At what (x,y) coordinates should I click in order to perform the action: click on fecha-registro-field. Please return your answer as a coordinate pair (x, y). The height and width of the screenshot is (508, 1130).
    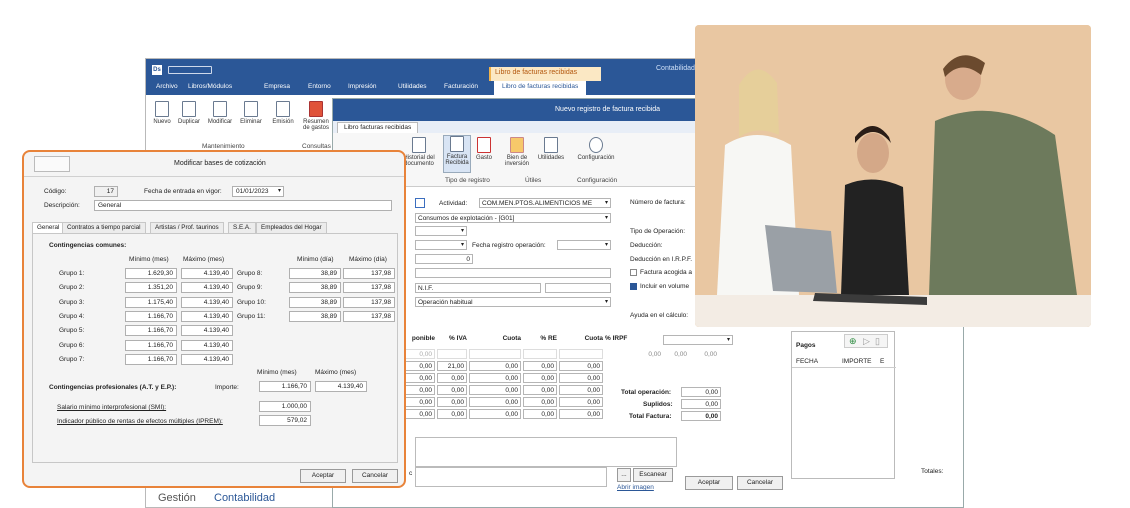
    Looking at the image, I should click on (584, 245).